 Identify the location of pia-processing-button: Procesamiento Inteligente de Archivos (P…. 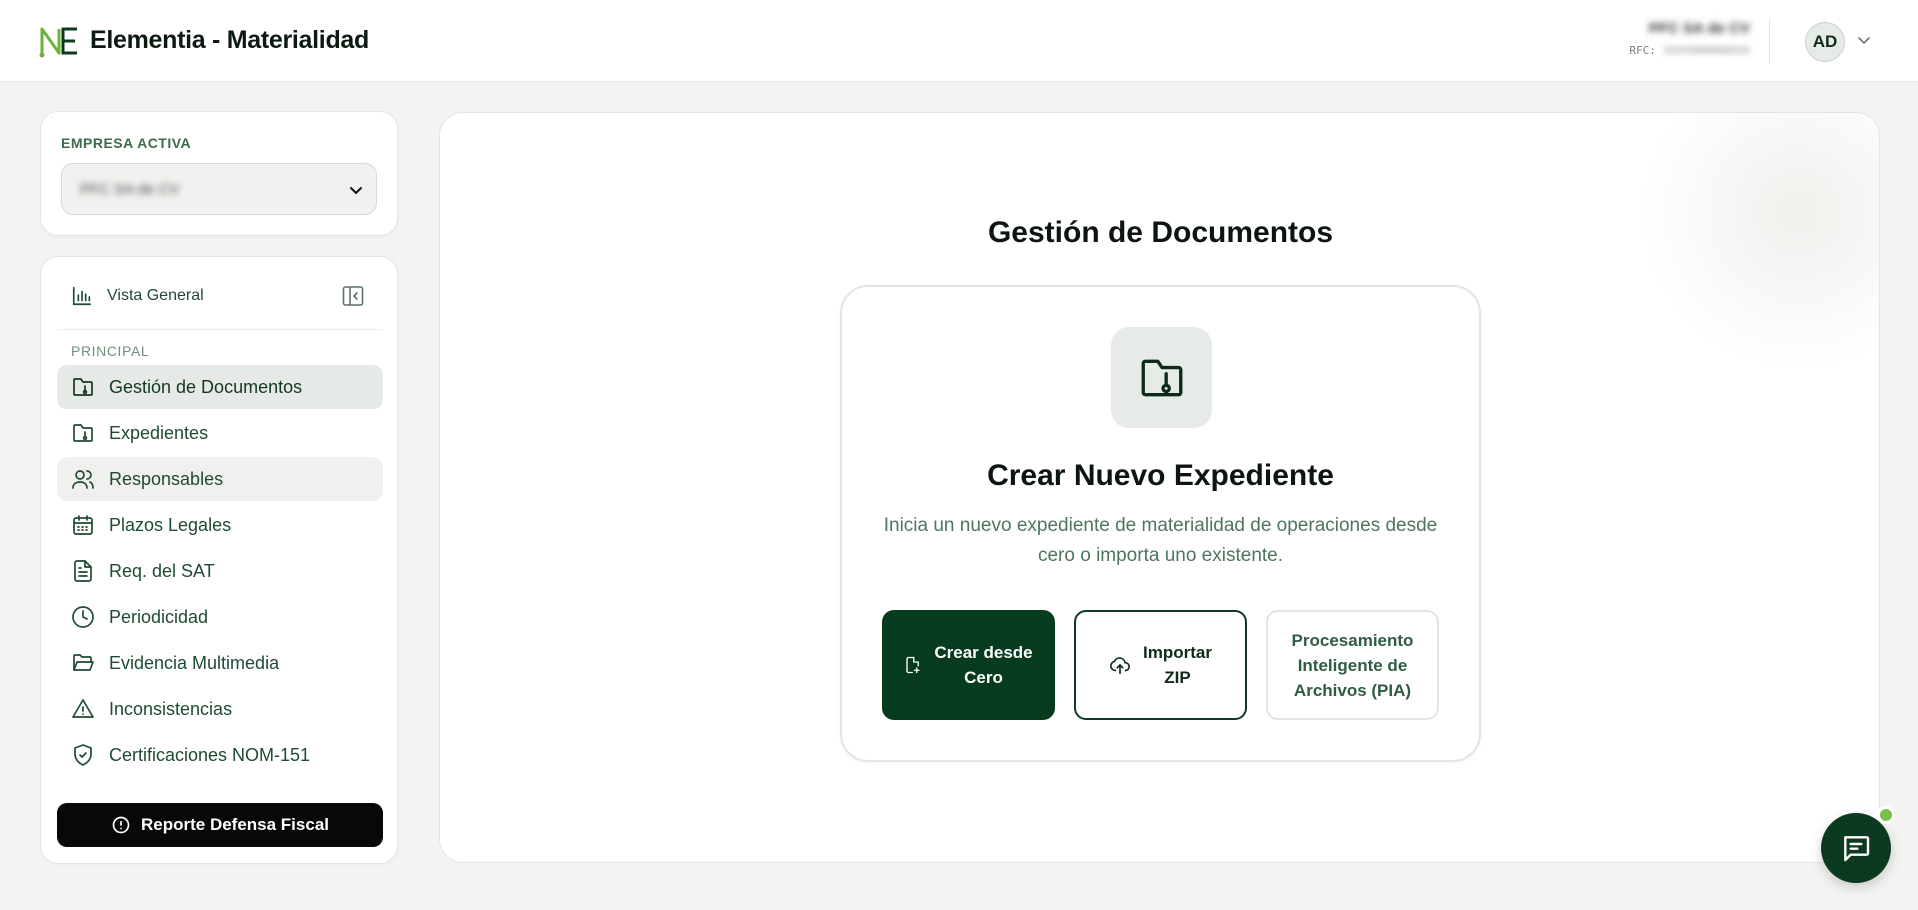
(1352, 665).